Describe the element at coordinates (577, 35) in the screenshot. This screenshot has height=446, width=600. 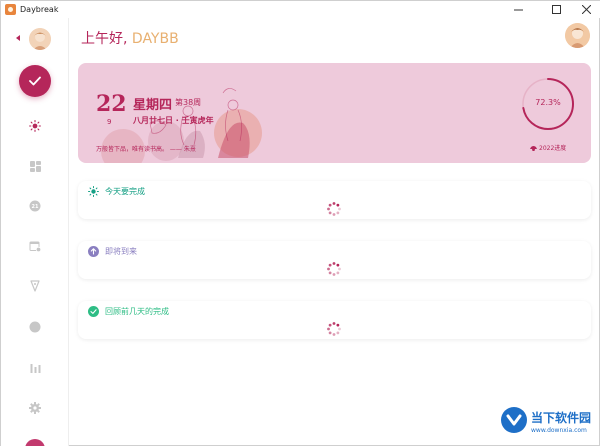
I see `user-avatar` at that location.